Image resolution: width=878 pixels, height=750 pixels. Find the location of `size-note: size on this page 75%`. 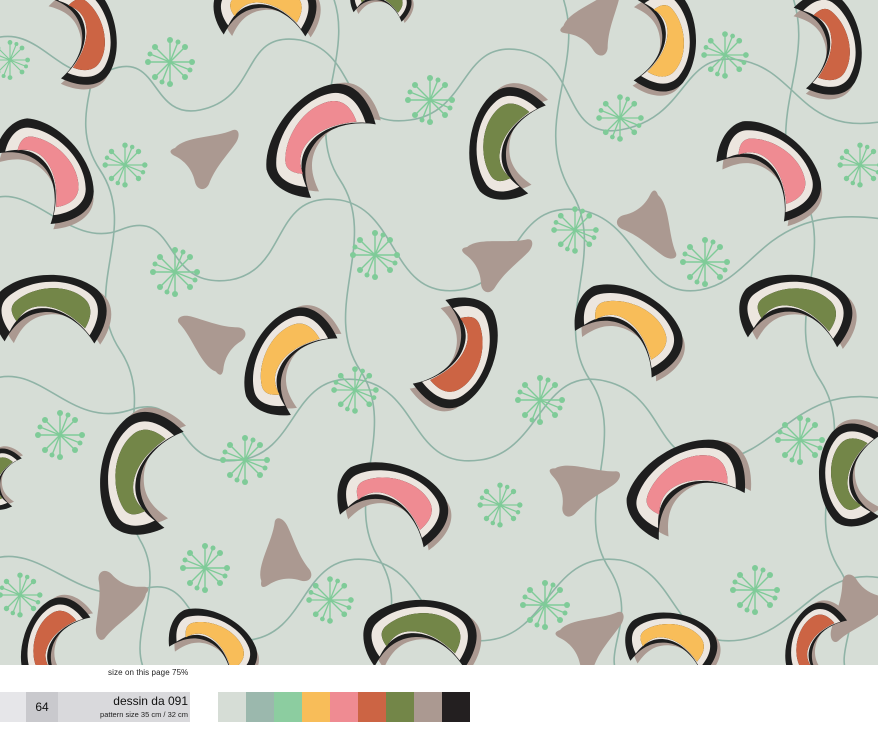

size-note: size on this page 75% is located at coordinates (148, 672).